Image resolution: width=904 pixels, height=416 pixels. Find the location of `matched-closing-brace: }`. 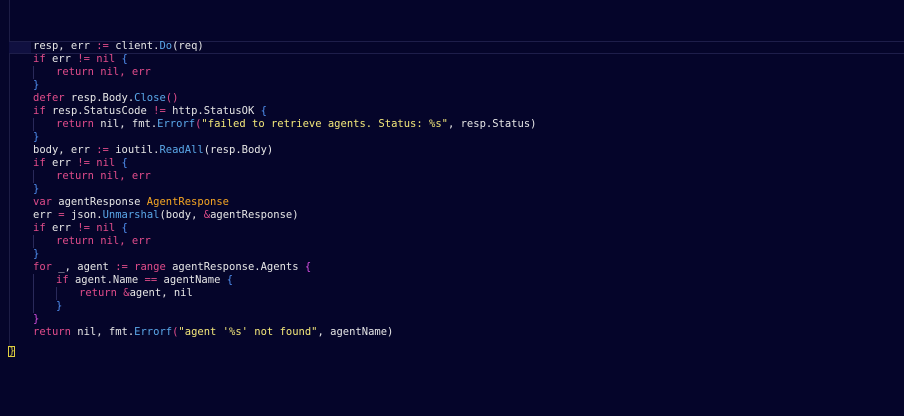

matched-closing-brace: } is located at coordinates (11, 351).